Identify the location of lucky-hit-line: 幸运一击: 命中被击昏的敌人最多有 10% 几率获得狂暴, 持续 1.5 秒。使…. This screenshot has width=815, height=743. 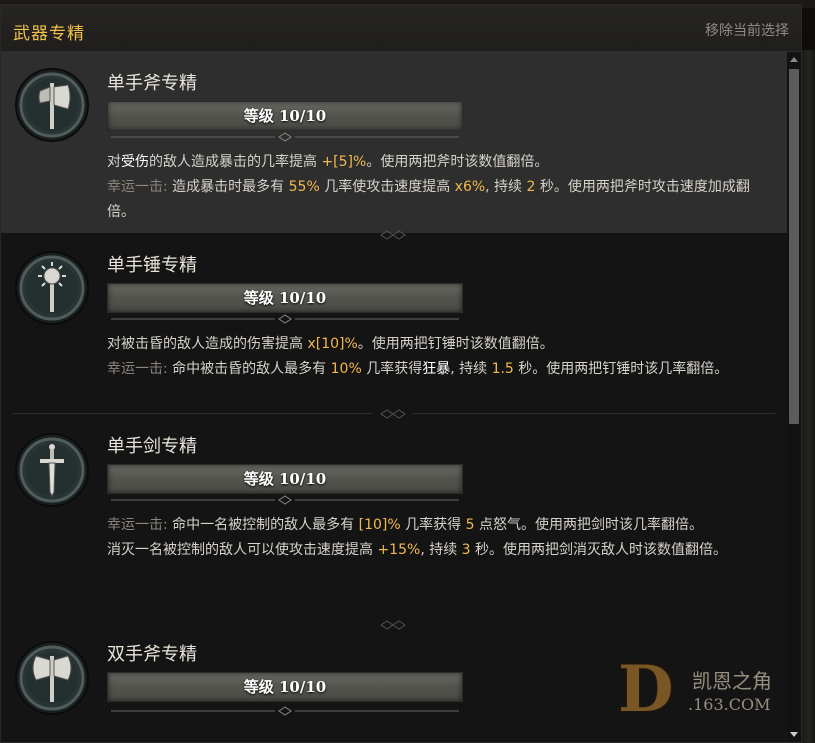
(418, 369).